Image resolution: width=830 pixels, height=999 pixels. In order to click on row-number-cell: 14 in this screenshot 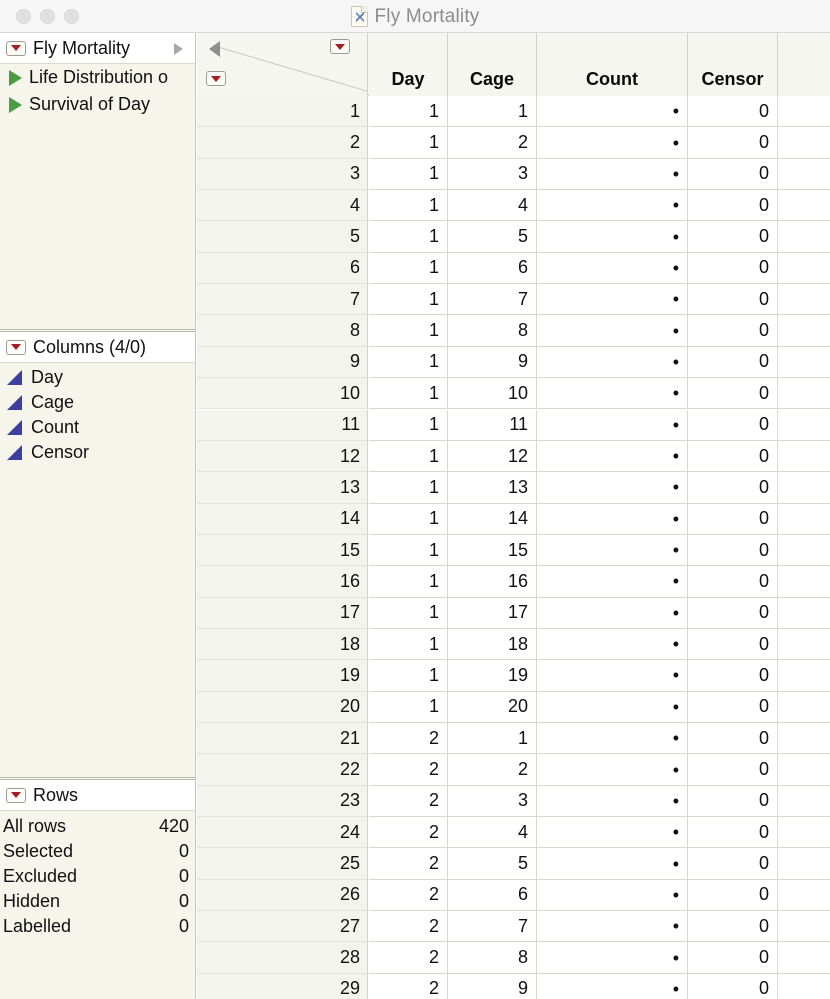, I will do `click(282, 519)`.